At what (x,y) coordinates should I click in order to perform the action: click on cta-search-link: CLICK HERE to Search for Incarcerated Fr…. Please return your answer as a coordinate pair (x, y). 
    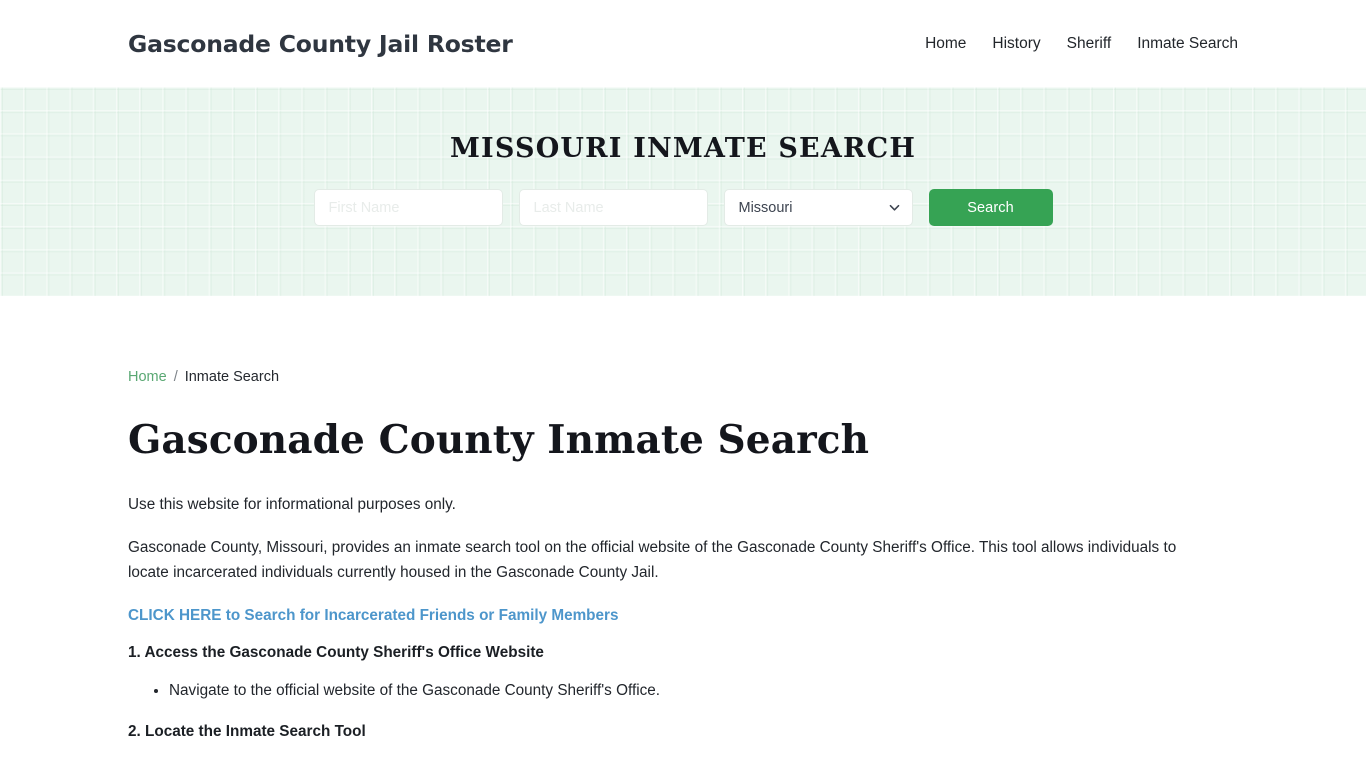
    Looking at the image, I should click on (373, 616).